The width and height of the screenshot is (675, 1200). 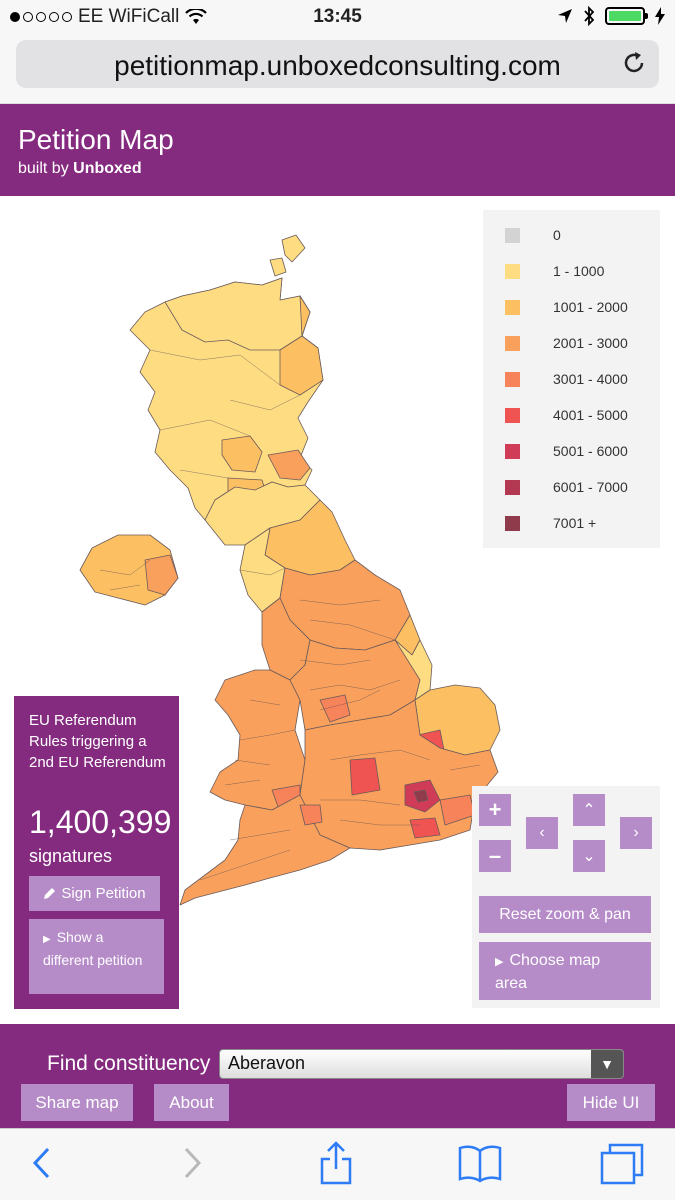 I want to click on built-by: built by Unboxed, so click(x=80, y=169).